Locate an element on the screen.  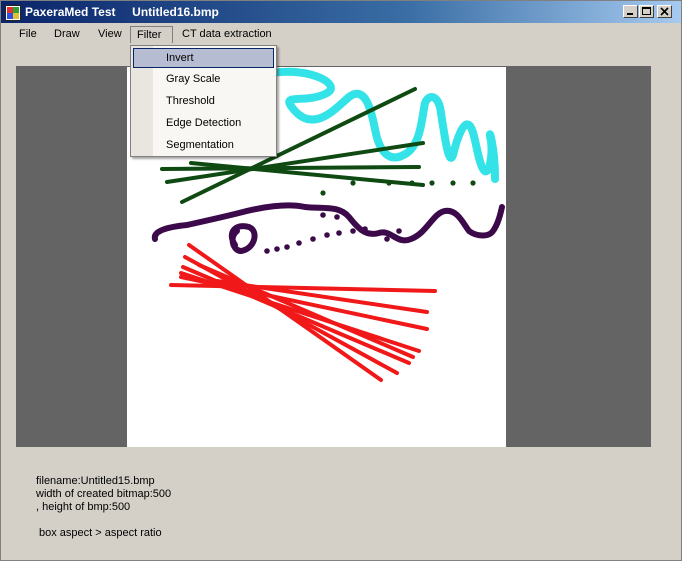
minimize-icon is located at coordinates (630, 14).